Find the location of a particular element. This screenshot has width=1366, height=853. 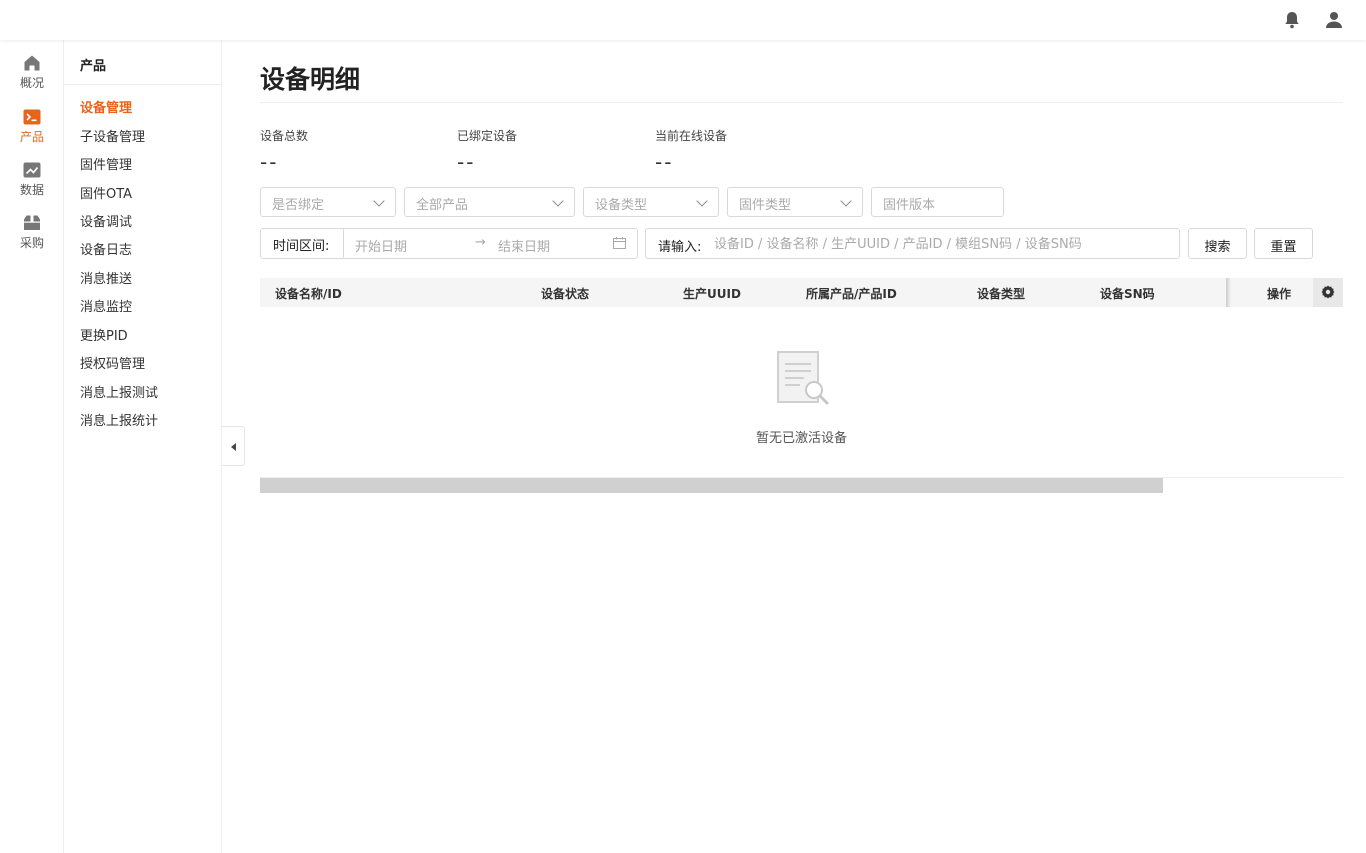

start-date-input: 开始日期 is located at coordinates (381, 245).